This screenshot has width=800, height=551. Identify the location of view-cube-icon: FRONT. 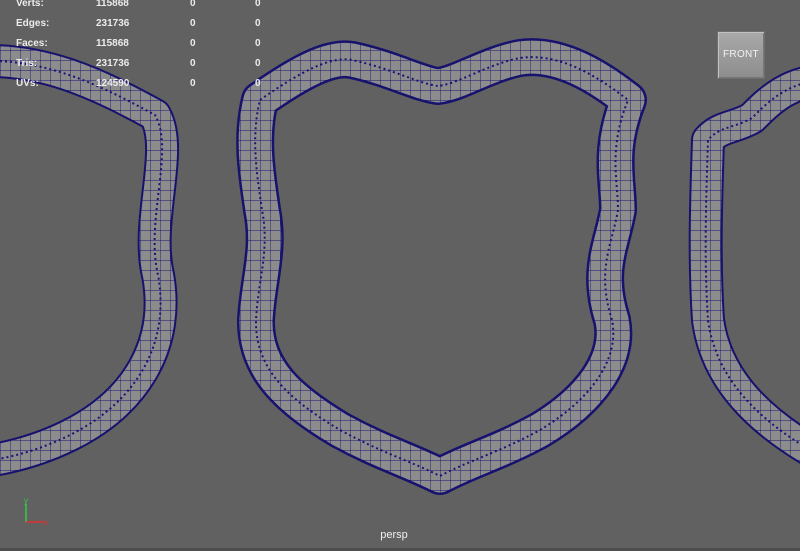
(741, 55).